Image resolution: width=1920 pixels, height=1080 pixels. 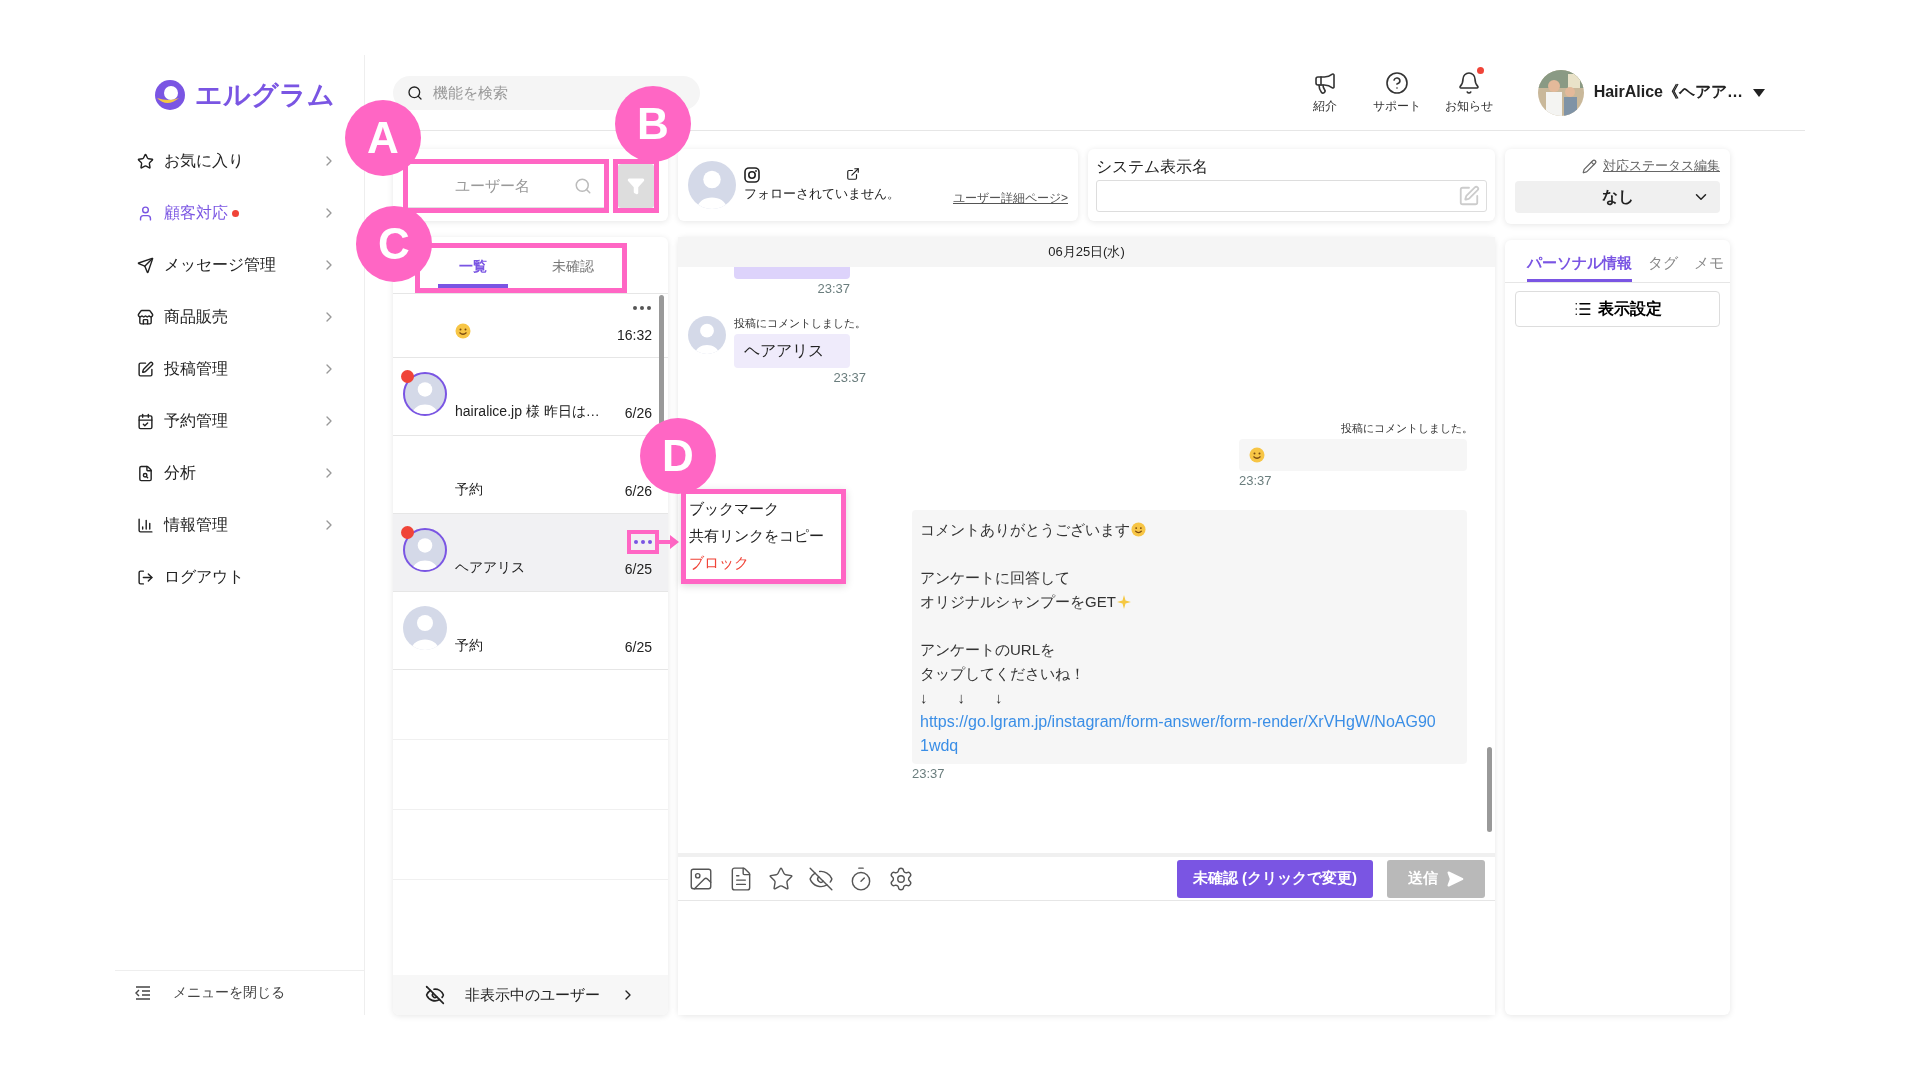 I want to click on external-link-icon, so click(x=853, y=174).